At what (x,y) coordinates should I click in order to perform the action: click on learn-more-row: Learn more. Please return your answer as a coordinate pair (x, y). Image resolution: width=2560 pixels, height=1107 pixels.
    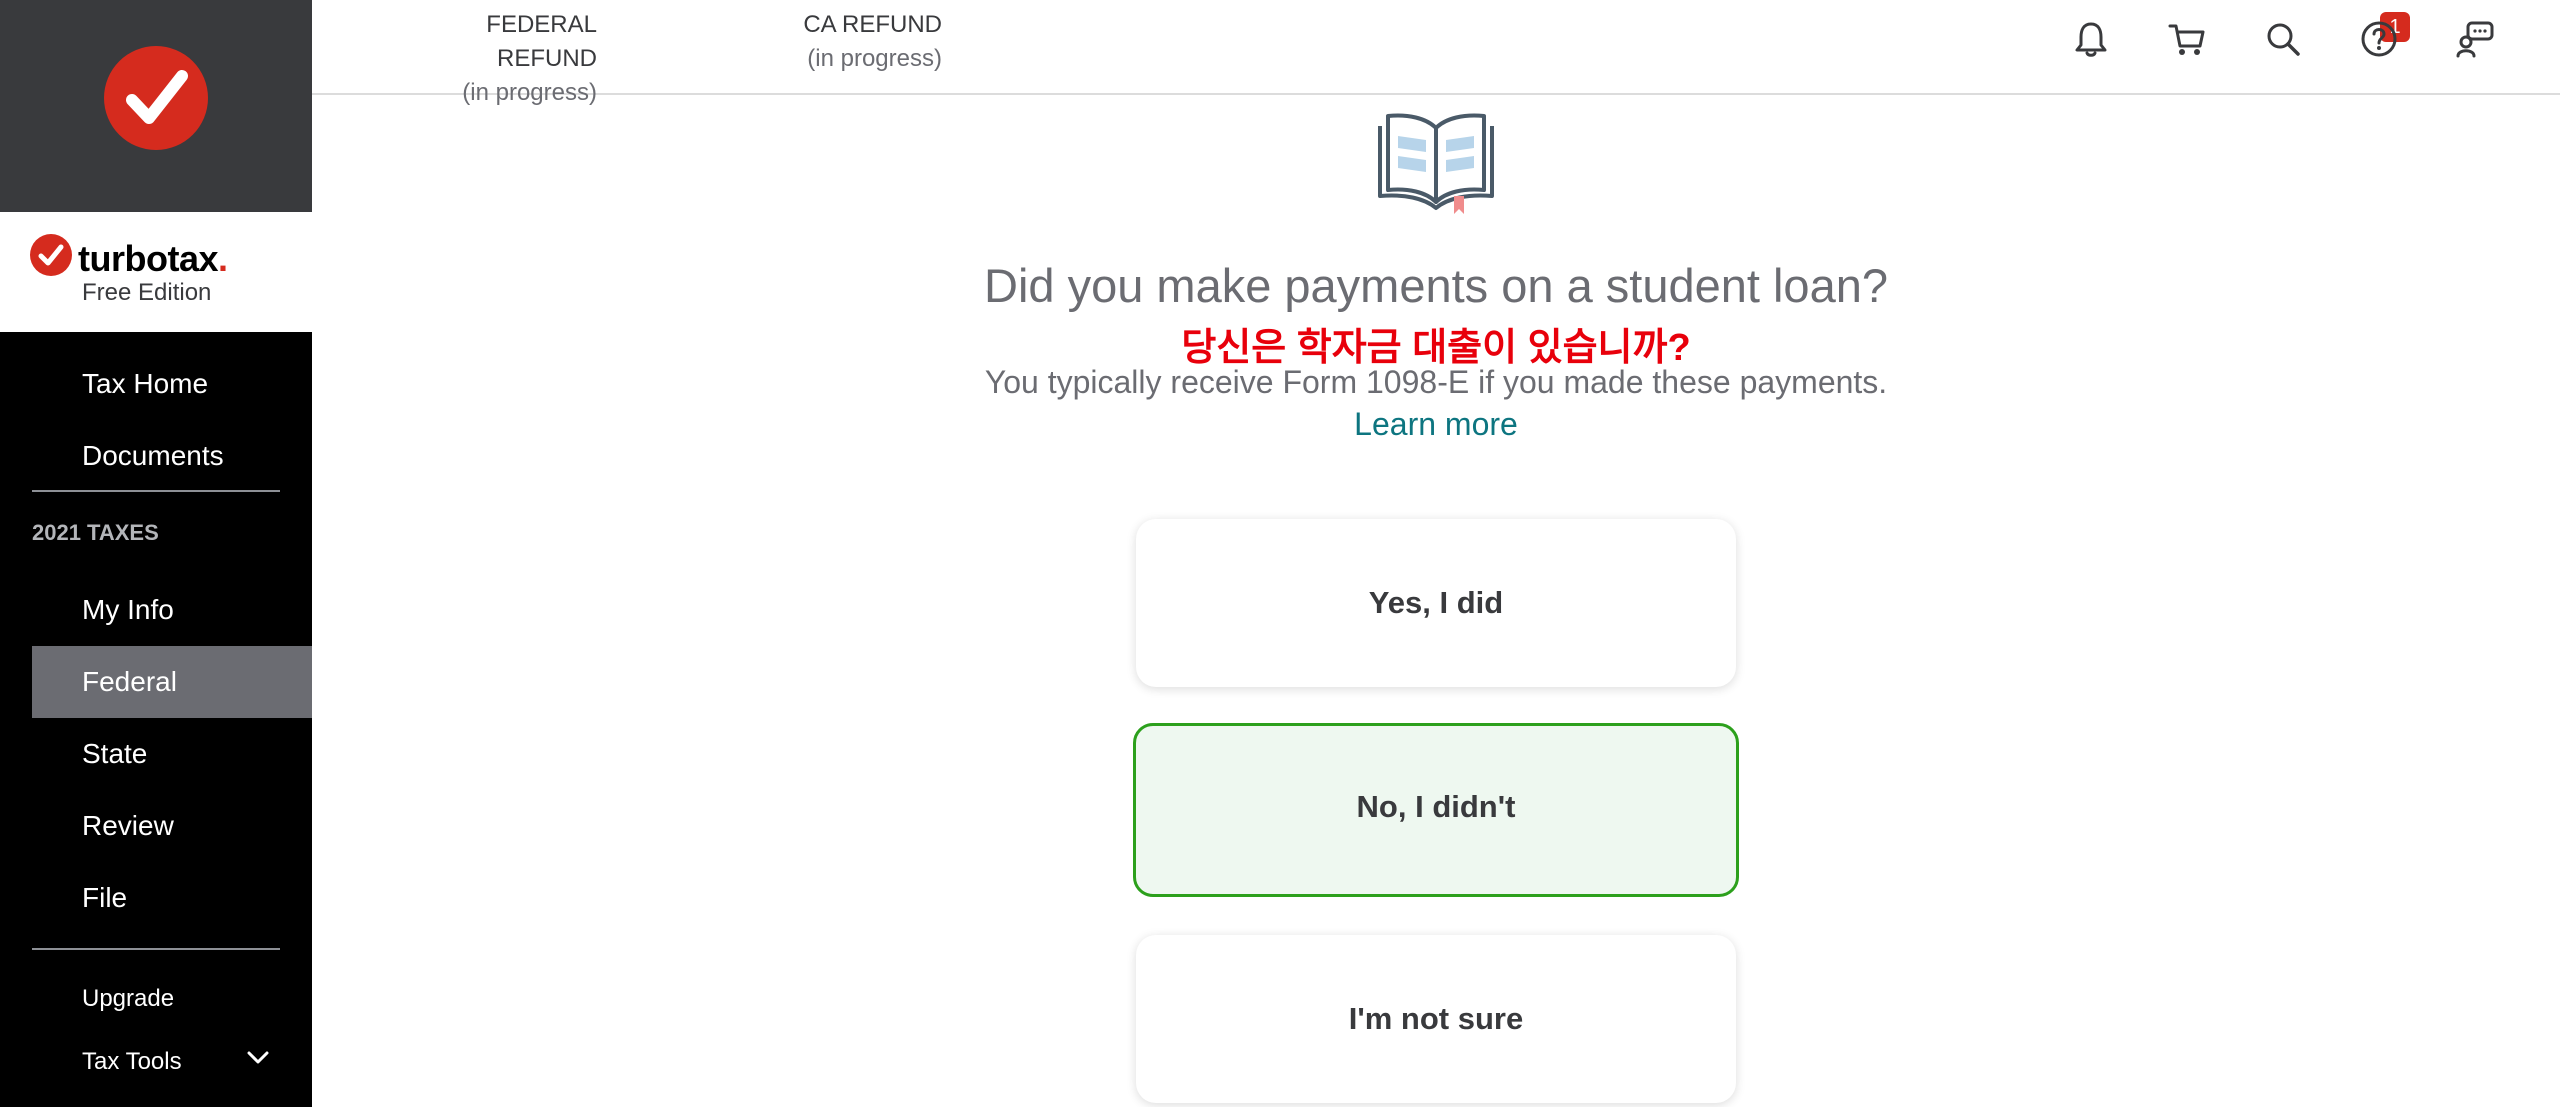
    Looking at the image, I should click on (1436, 424).